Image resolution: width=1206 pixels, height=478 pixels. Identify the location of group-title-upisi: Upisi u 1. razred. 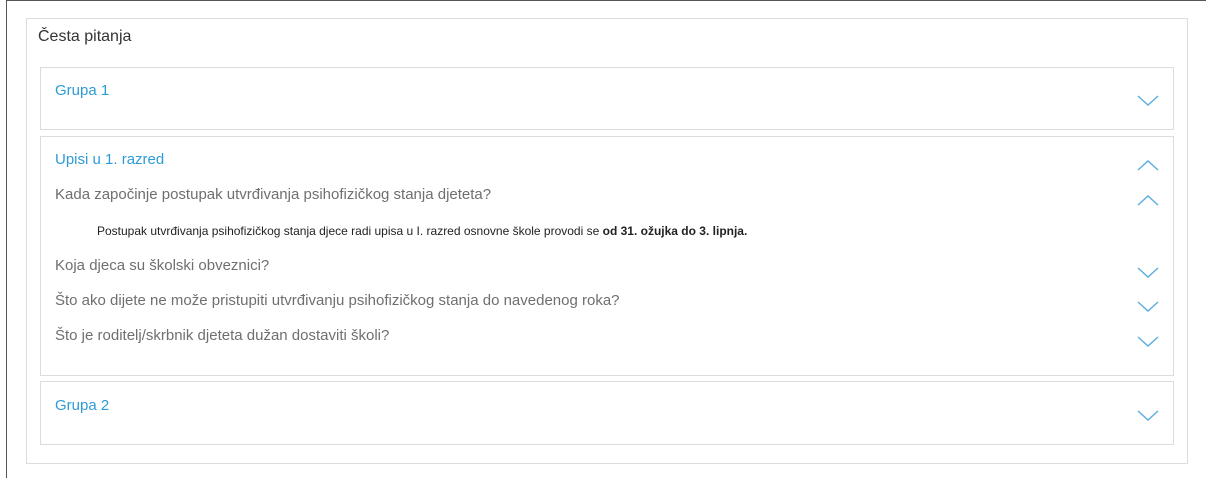
(109, 159).